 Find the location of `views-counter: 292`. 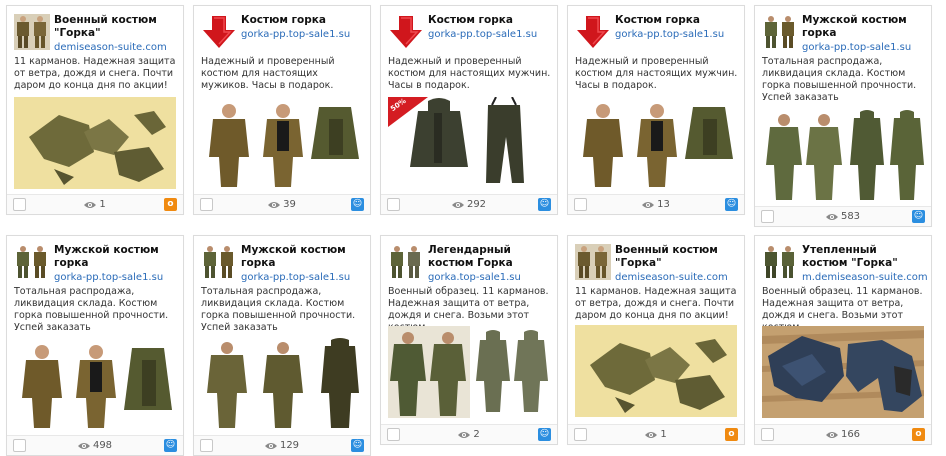

views-counter: 292 is located at coordinates (469, 204).